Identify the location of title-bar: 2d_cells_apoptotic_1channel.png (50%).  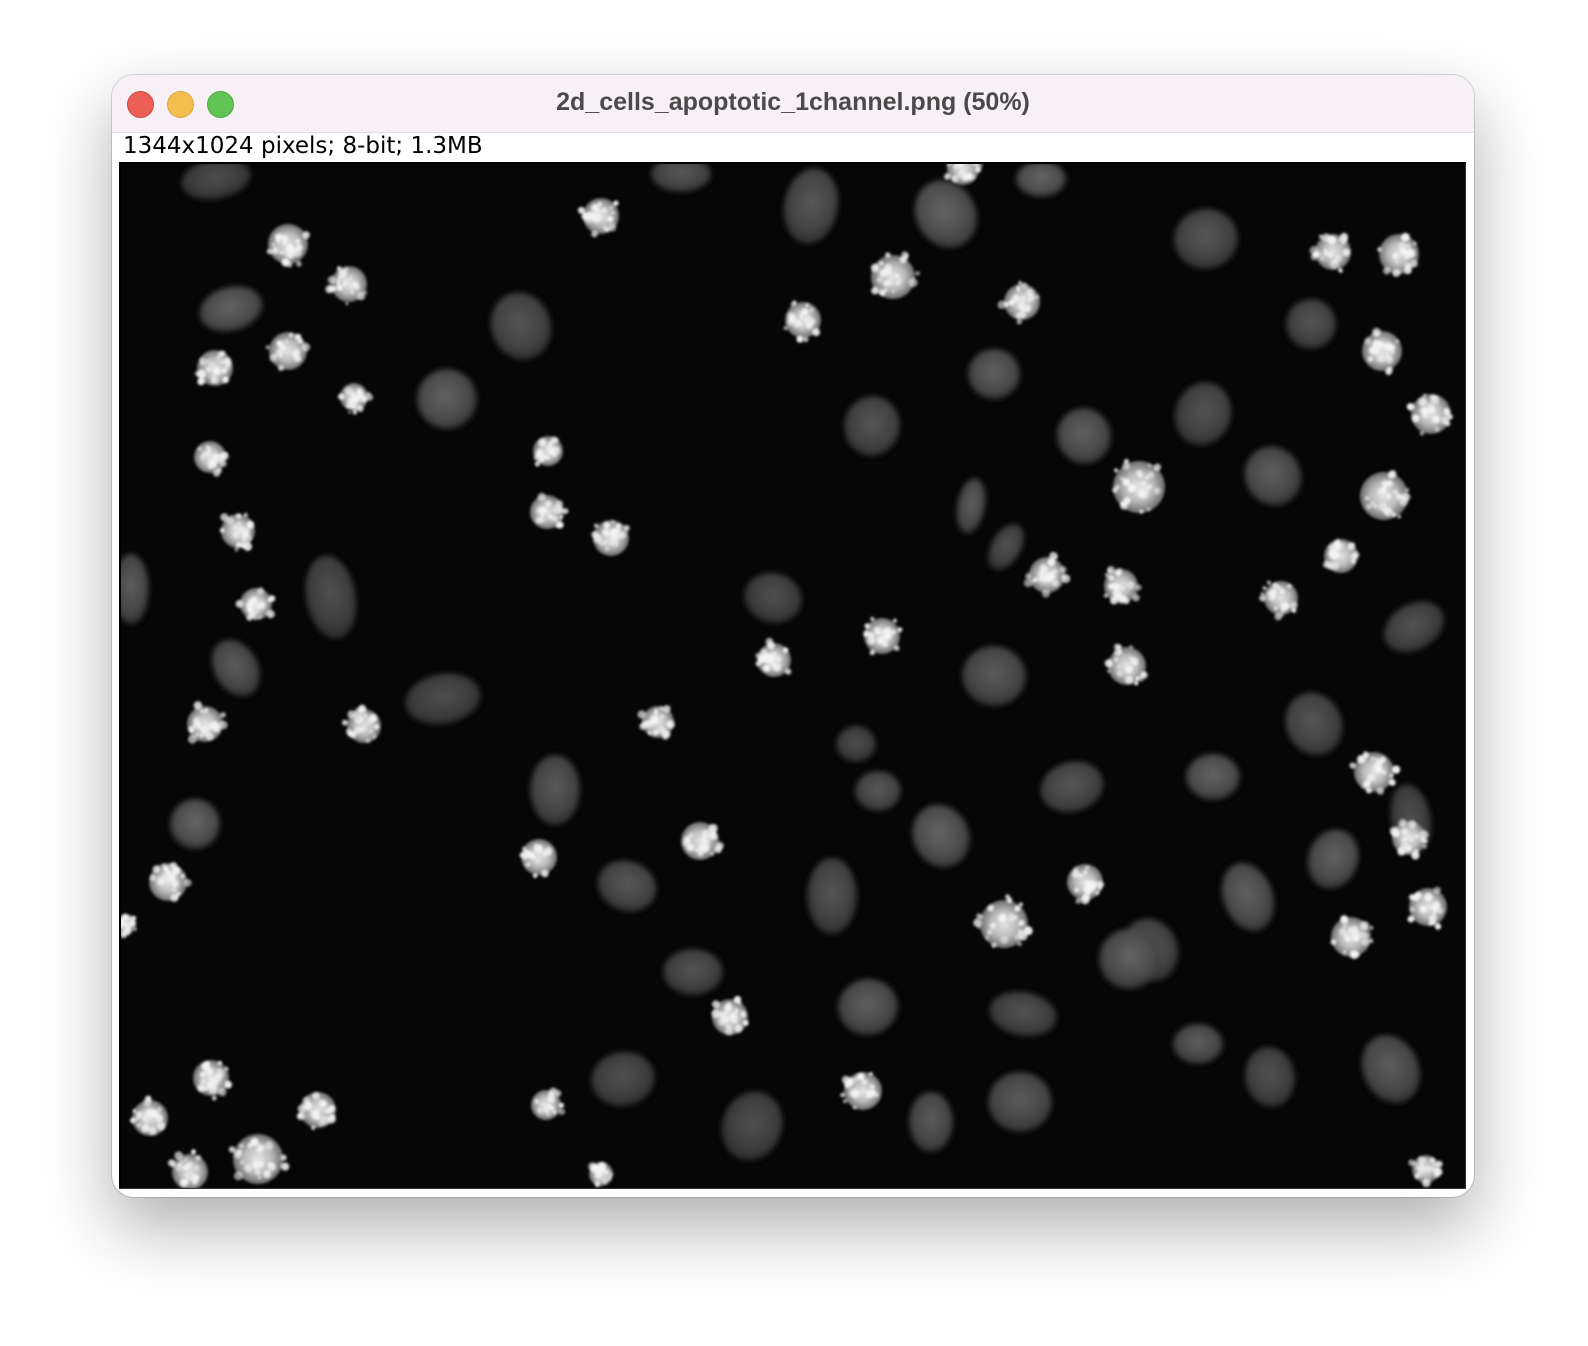
(793, 104).